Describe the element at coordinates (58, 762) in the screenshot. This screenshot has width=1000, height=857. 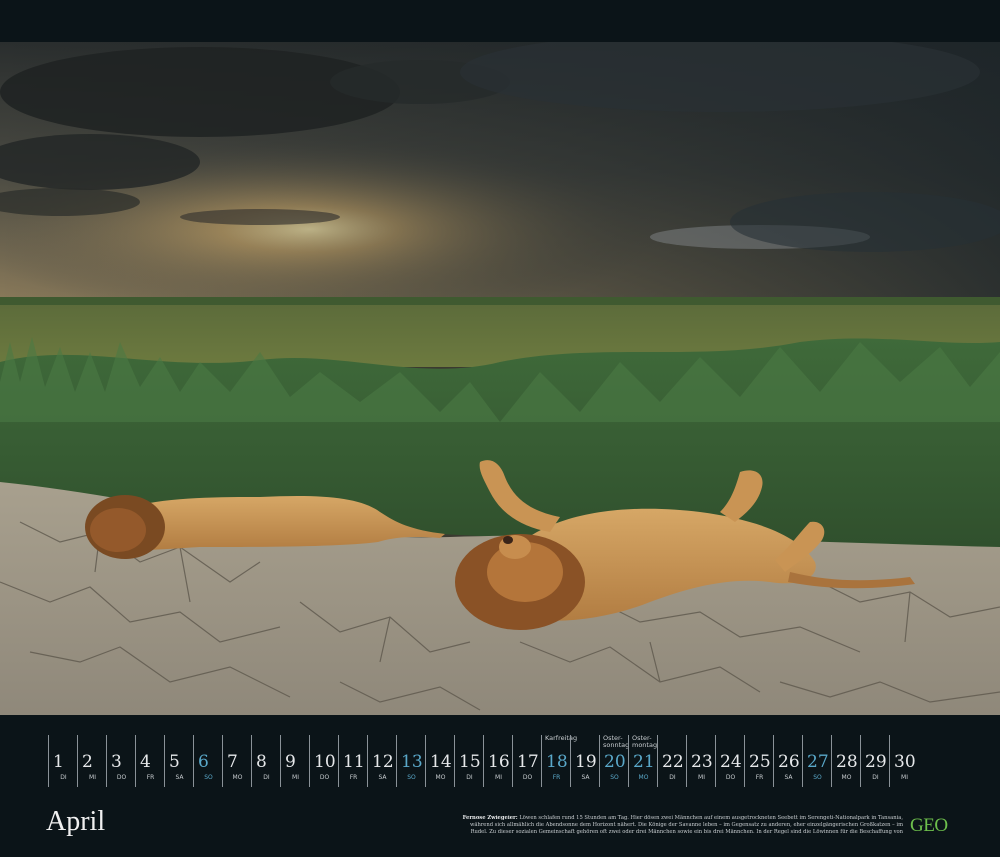
I see `day-number: 1` at that location.